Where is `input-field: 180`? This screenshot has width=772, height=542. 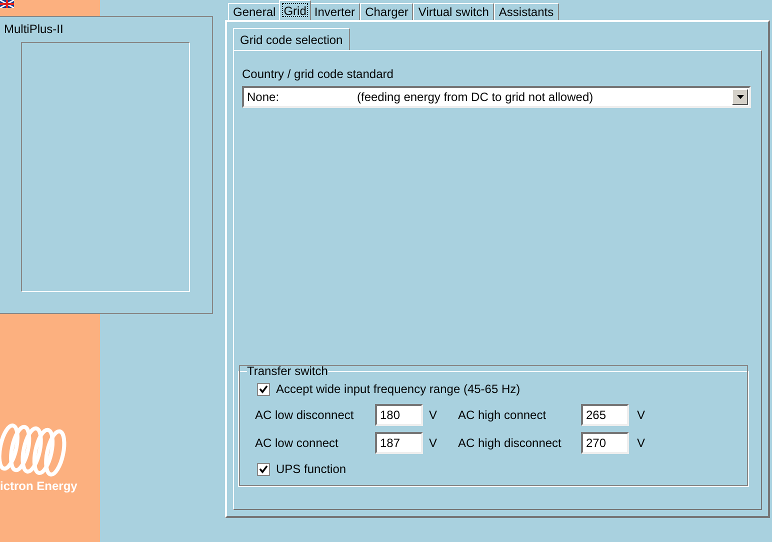 input-field: 180 is located at coordinates (399, 415).